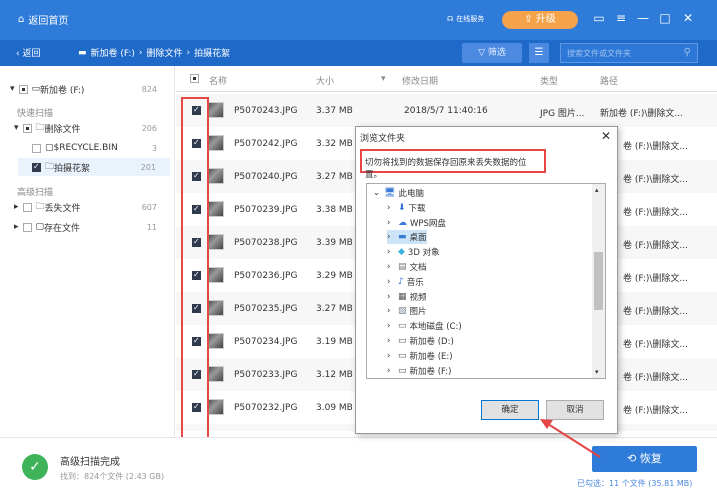  I want to click on file-name: P5070240.JPG, so click(266, 177).